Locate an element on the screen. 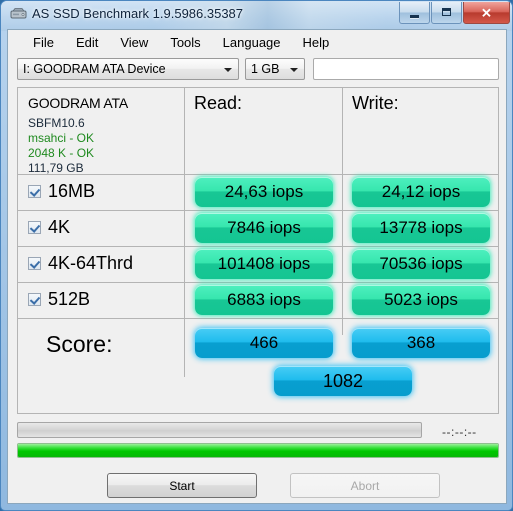  progress-bar-bottom is located at coordinates (258, 450).